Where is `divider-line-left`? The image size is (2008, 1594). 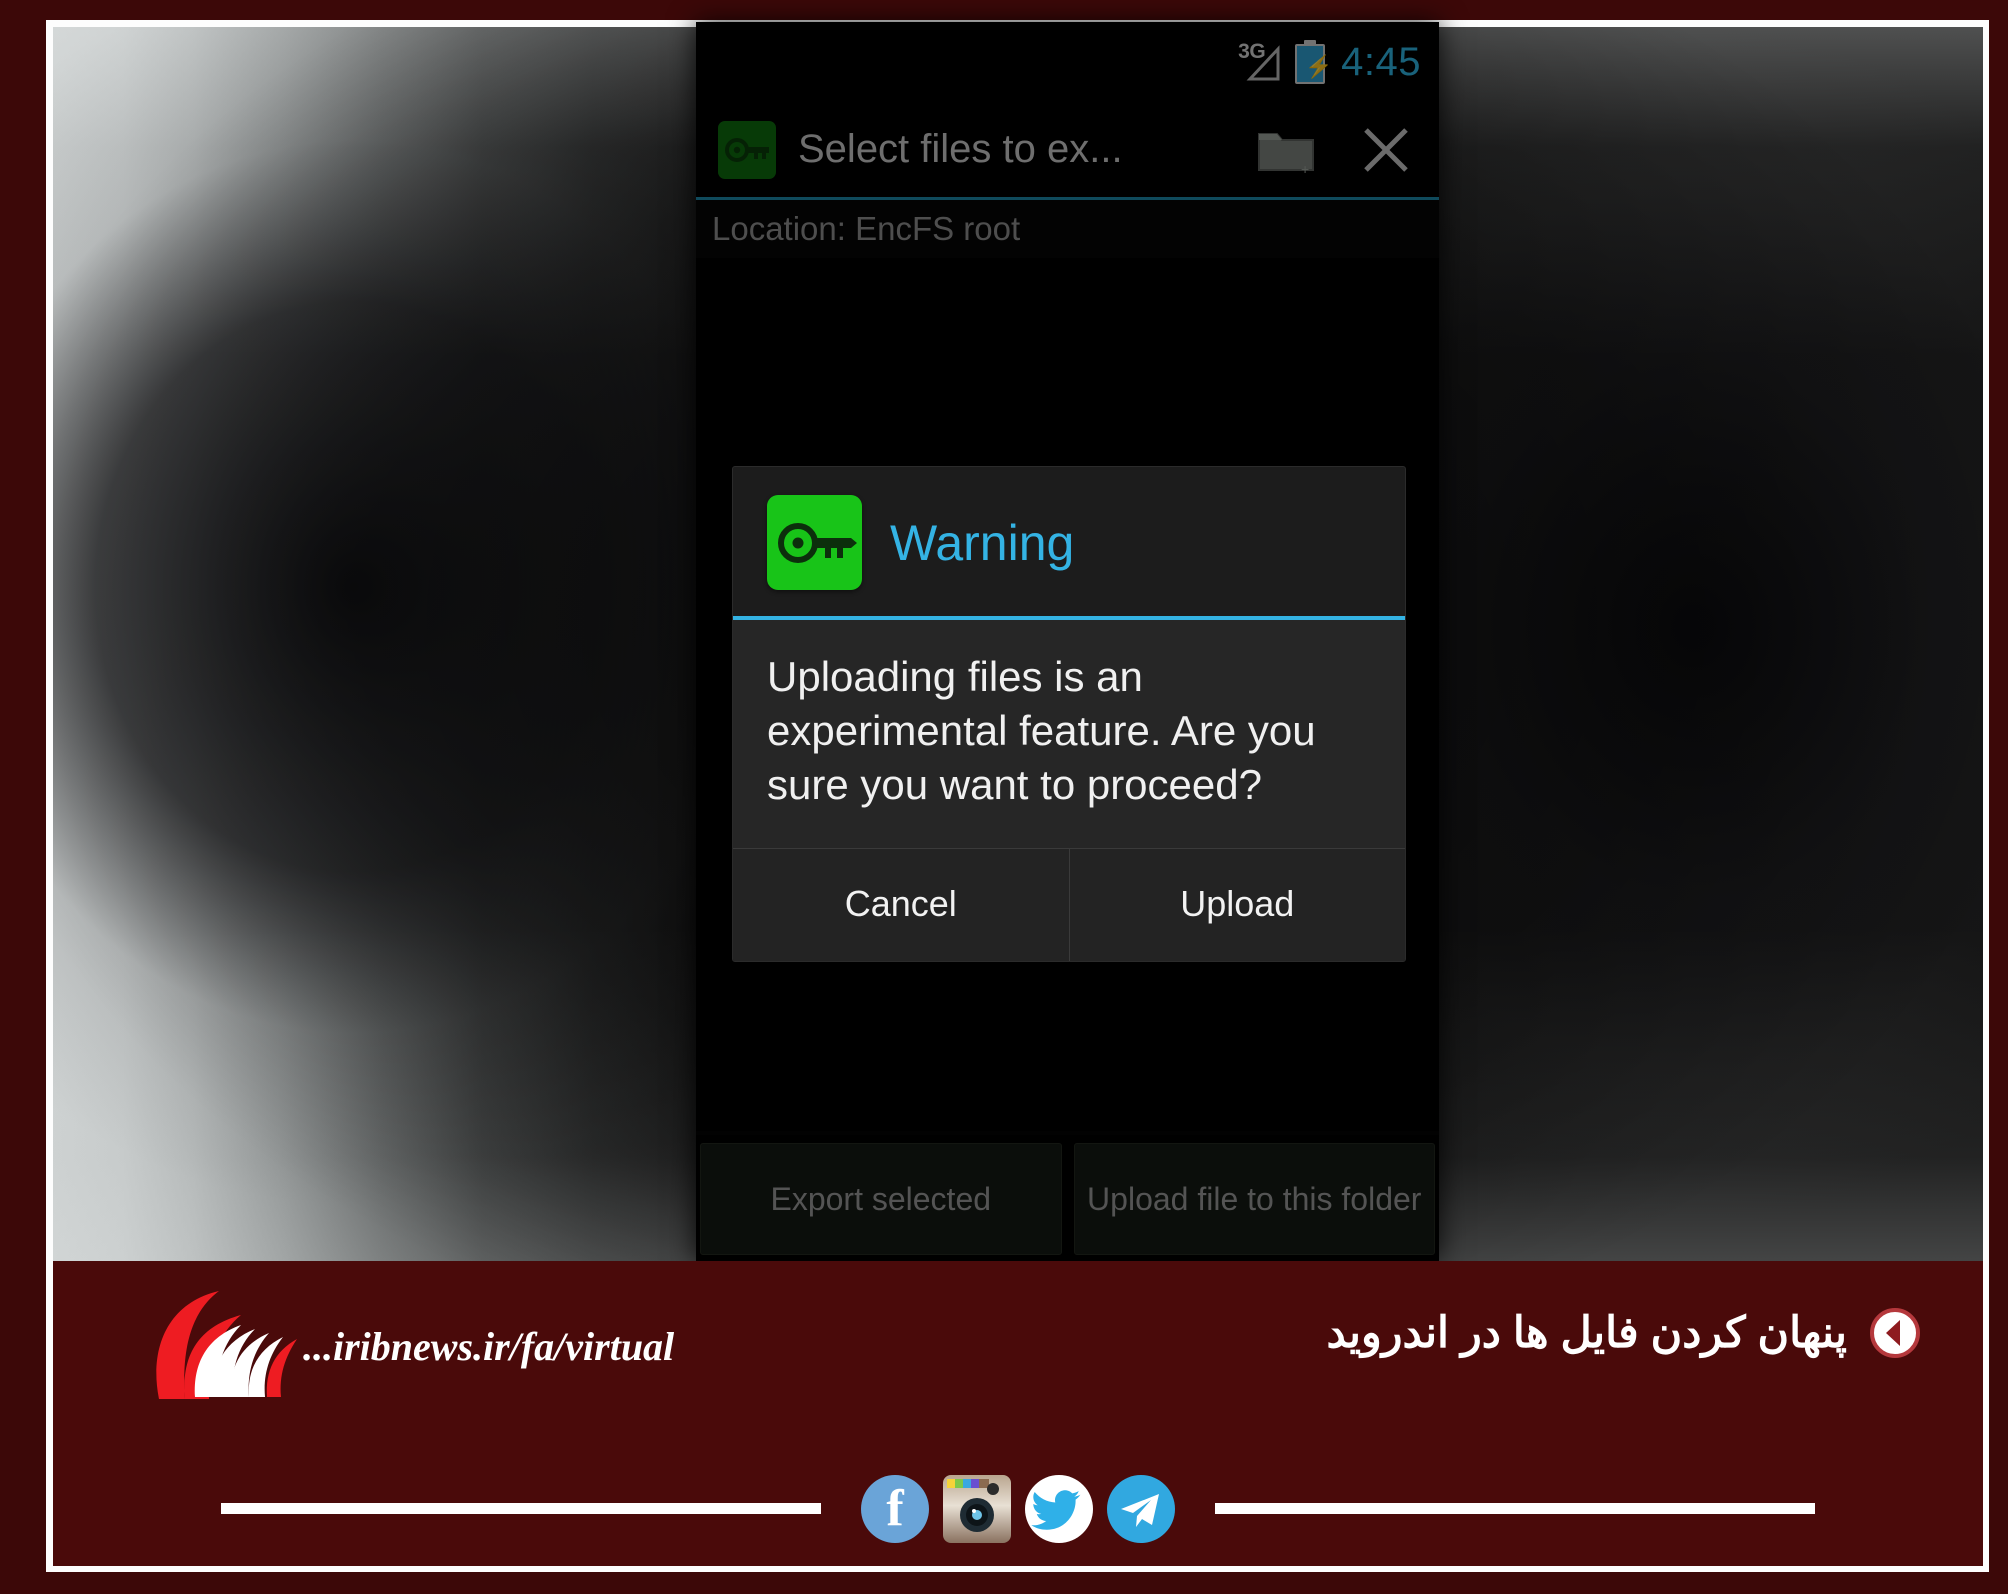
divider-line-left is located at coordinates (521, 1508).